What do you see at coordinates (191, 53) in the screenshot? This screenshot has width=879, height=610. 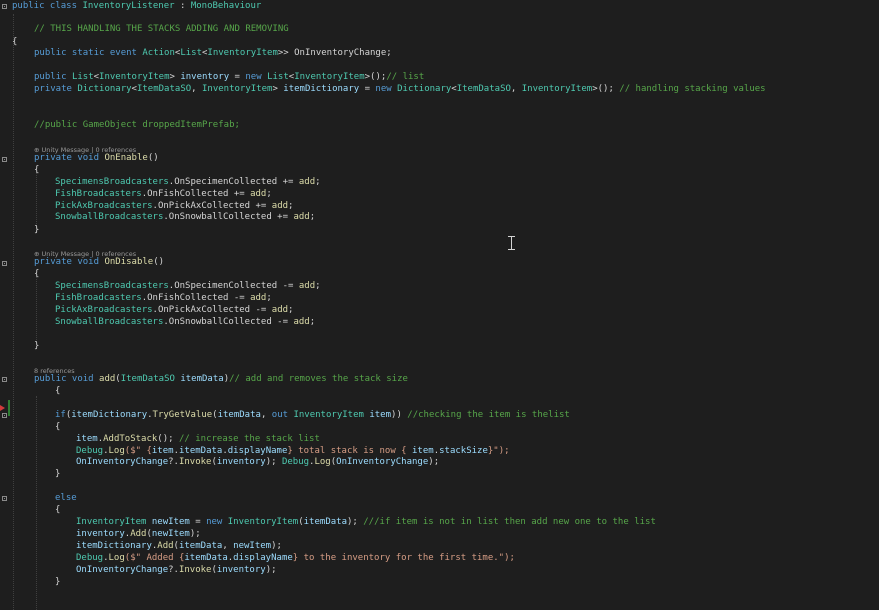 I see `code-token: List` at bounding box center [191, 53].